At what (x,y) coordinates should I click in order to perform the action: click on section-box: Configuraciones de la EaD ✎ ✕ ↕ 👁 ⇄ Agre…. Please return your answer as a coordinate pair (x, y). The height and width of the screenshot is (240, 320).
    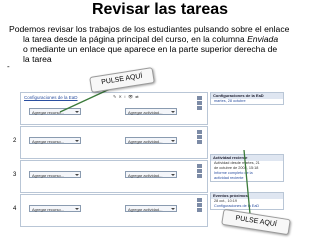
    Looking at the image, I should click on (114, 108).